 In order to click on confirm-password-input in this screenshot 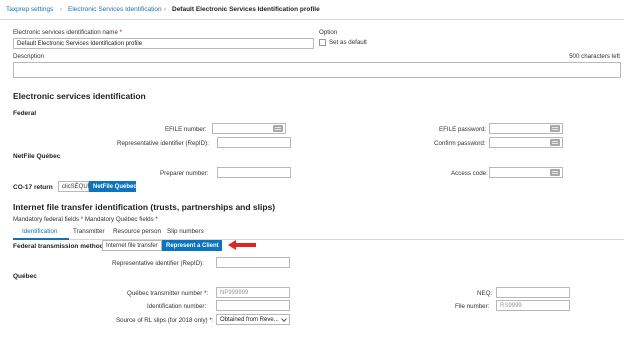, I will do `click(526, 142)`.